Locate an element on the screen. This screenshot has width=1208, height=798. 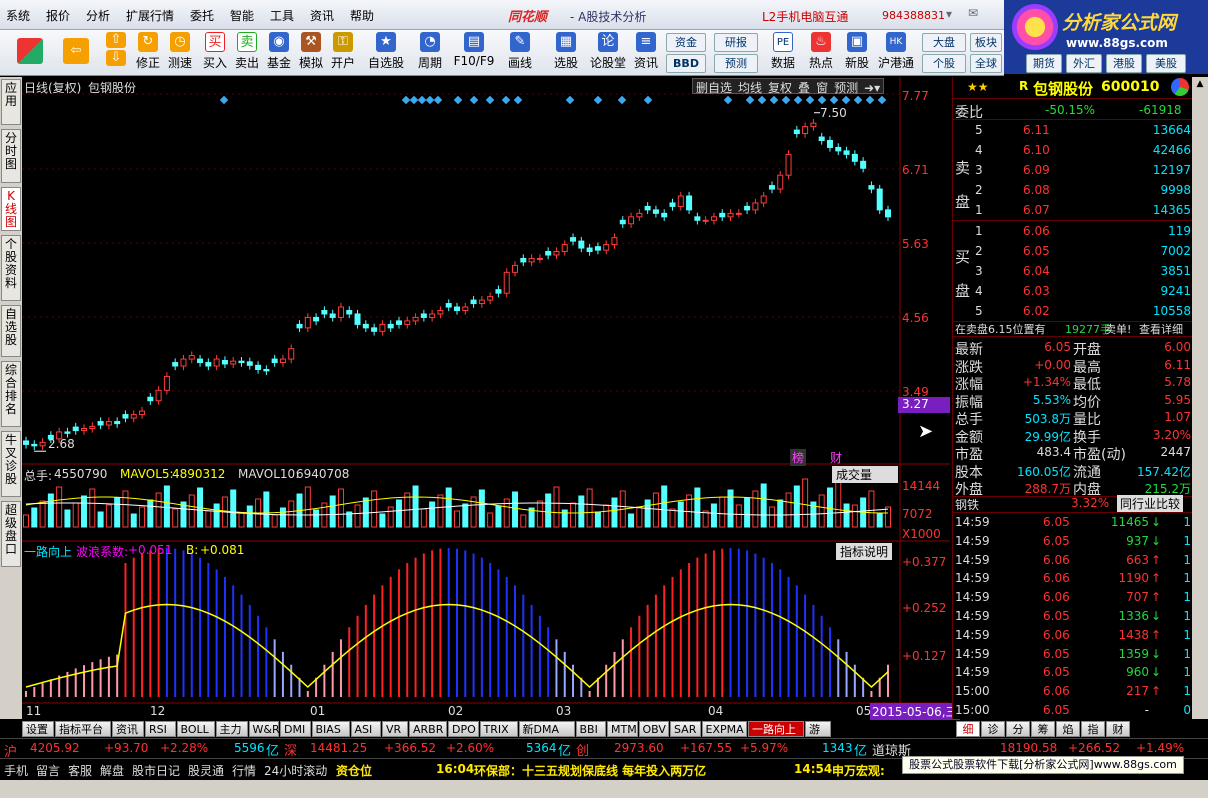
forum-button: 论论股堂 is located at coordinates (608, 53).